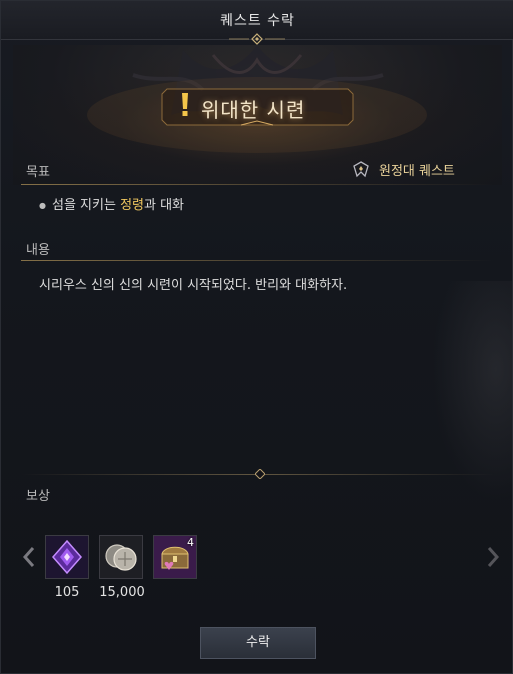  What do you see at coordinates (417, 171) in the screenshot?
I see `expedition-quest-label: 원정대 퀘스트` at bounding box center [417, 171].